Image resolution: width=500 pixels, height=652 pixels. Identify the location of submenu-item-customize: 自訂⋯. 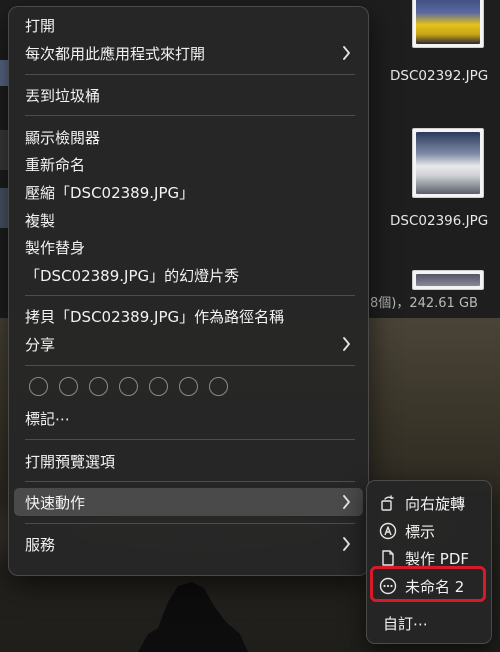
(430, 623).